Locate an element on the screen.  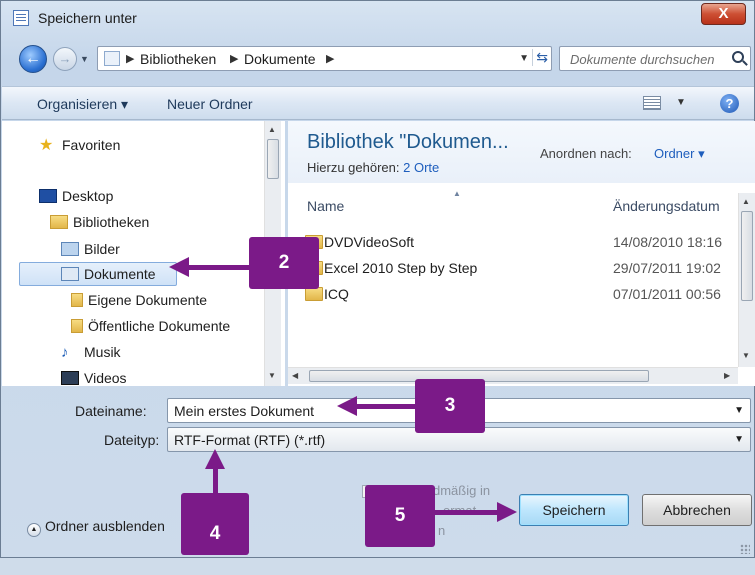
desktop-icon is located at coordinates (48, 196).